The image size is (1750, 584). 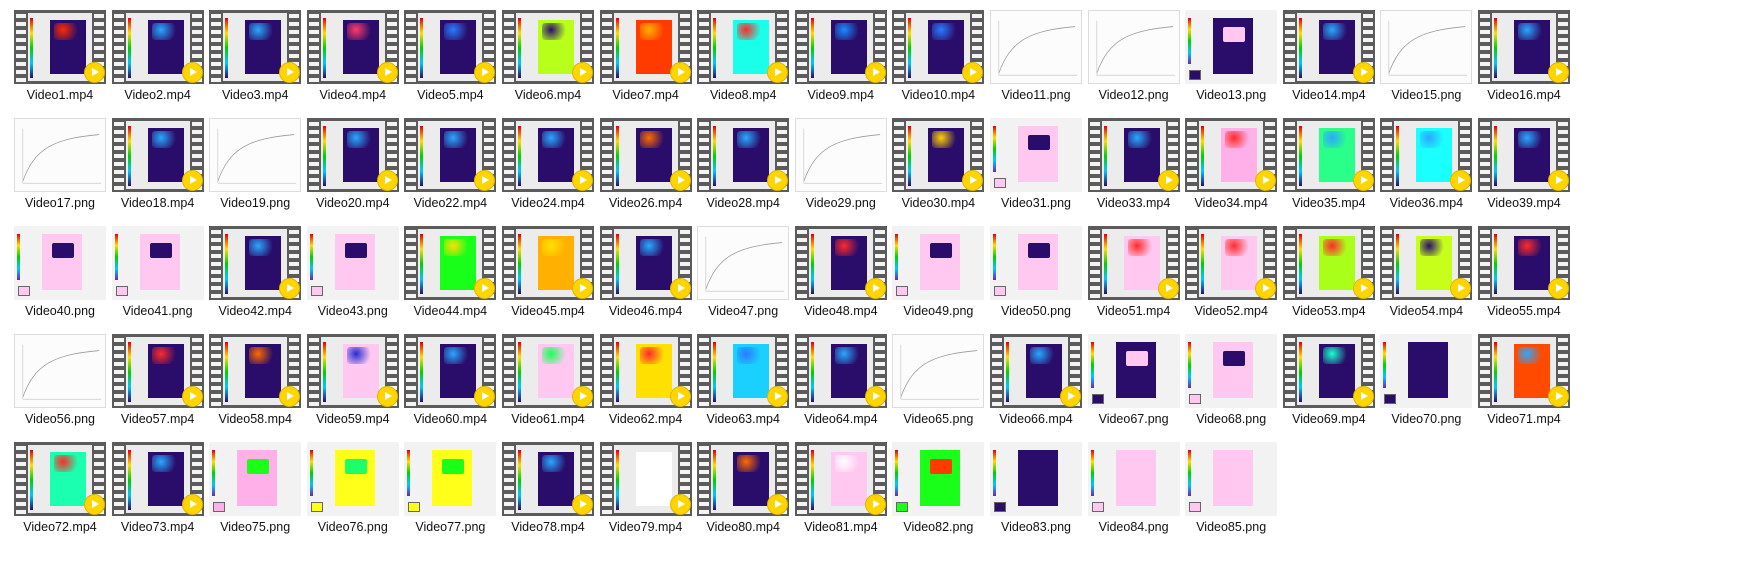 I want to click on file-item: Video42.mp4, so click(x=255, y=276).